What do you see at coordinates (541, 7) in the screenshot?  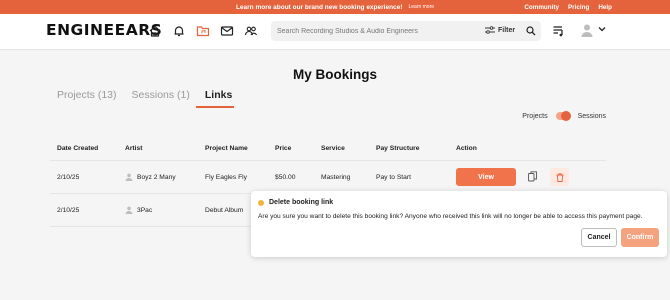 I see `community-link: Community` at bounding box center [541, 7].